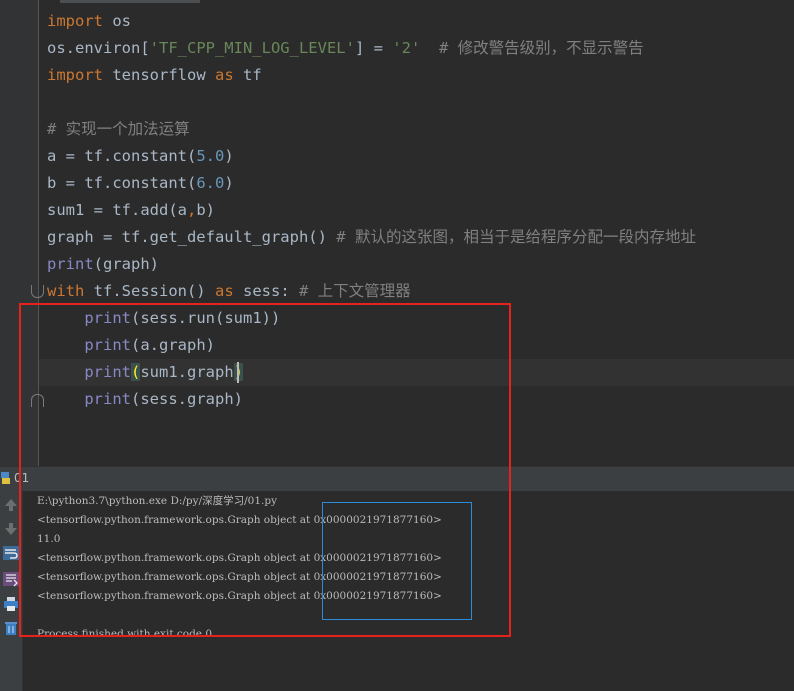 The height and width of the screenshot is (691, 794). I want to click on code-token: tf.Session(), so click(149, 291).